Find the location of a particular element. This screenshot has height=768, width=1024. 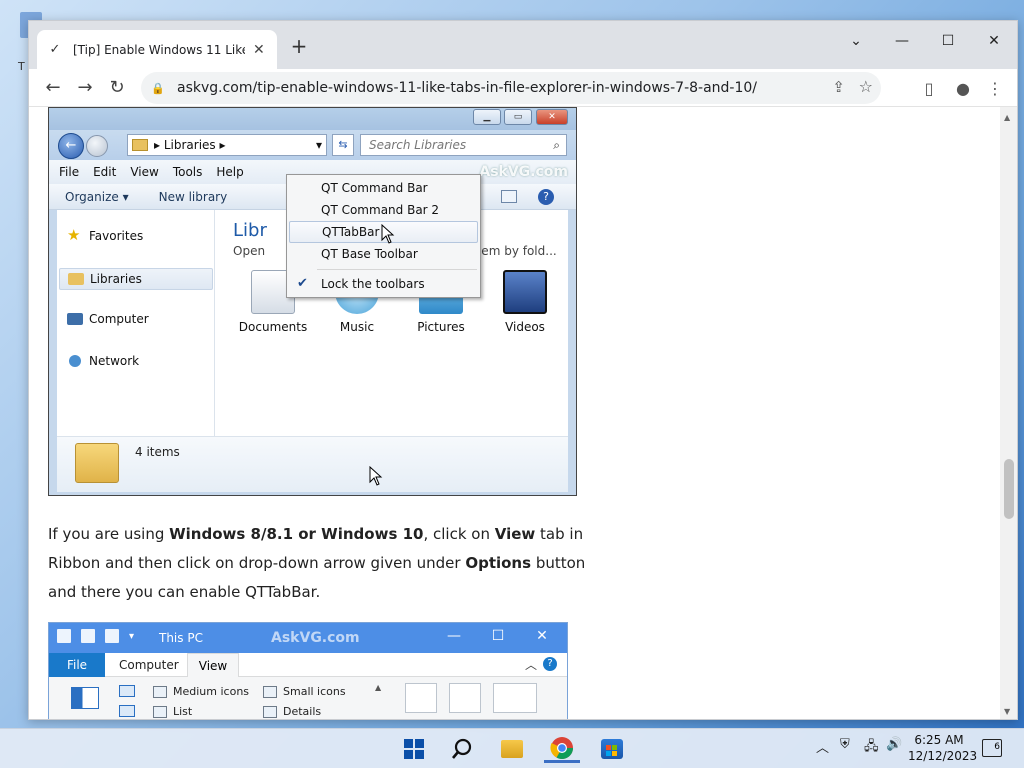

menu-edit: Edit is located at coordinates (105, 172).